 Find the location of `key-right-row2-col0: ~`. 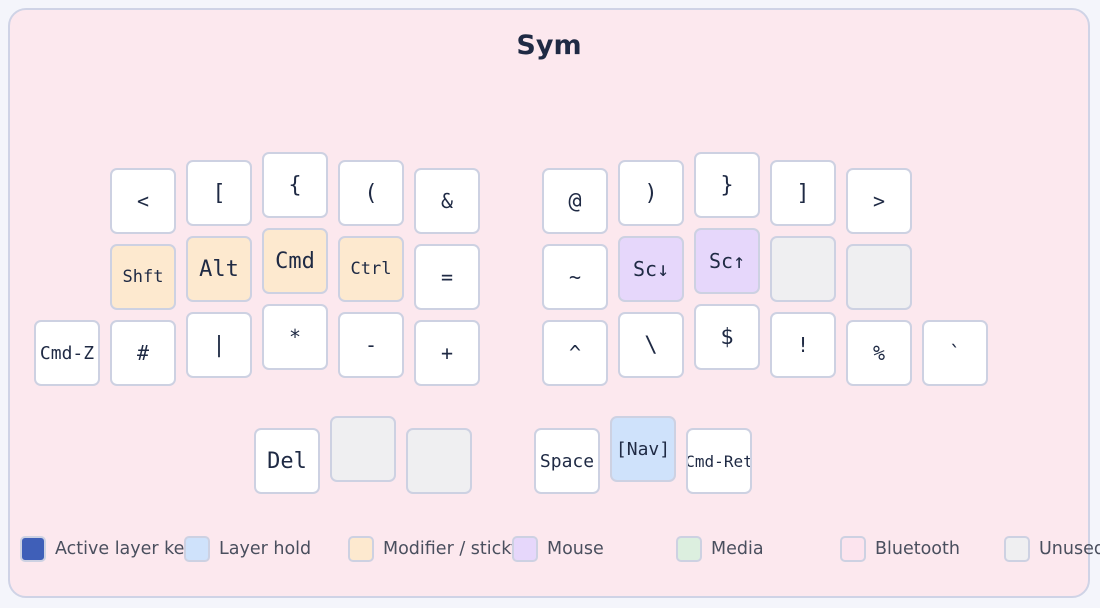

key-right-row2-col0: ~ is located at coordinates (575, 277).